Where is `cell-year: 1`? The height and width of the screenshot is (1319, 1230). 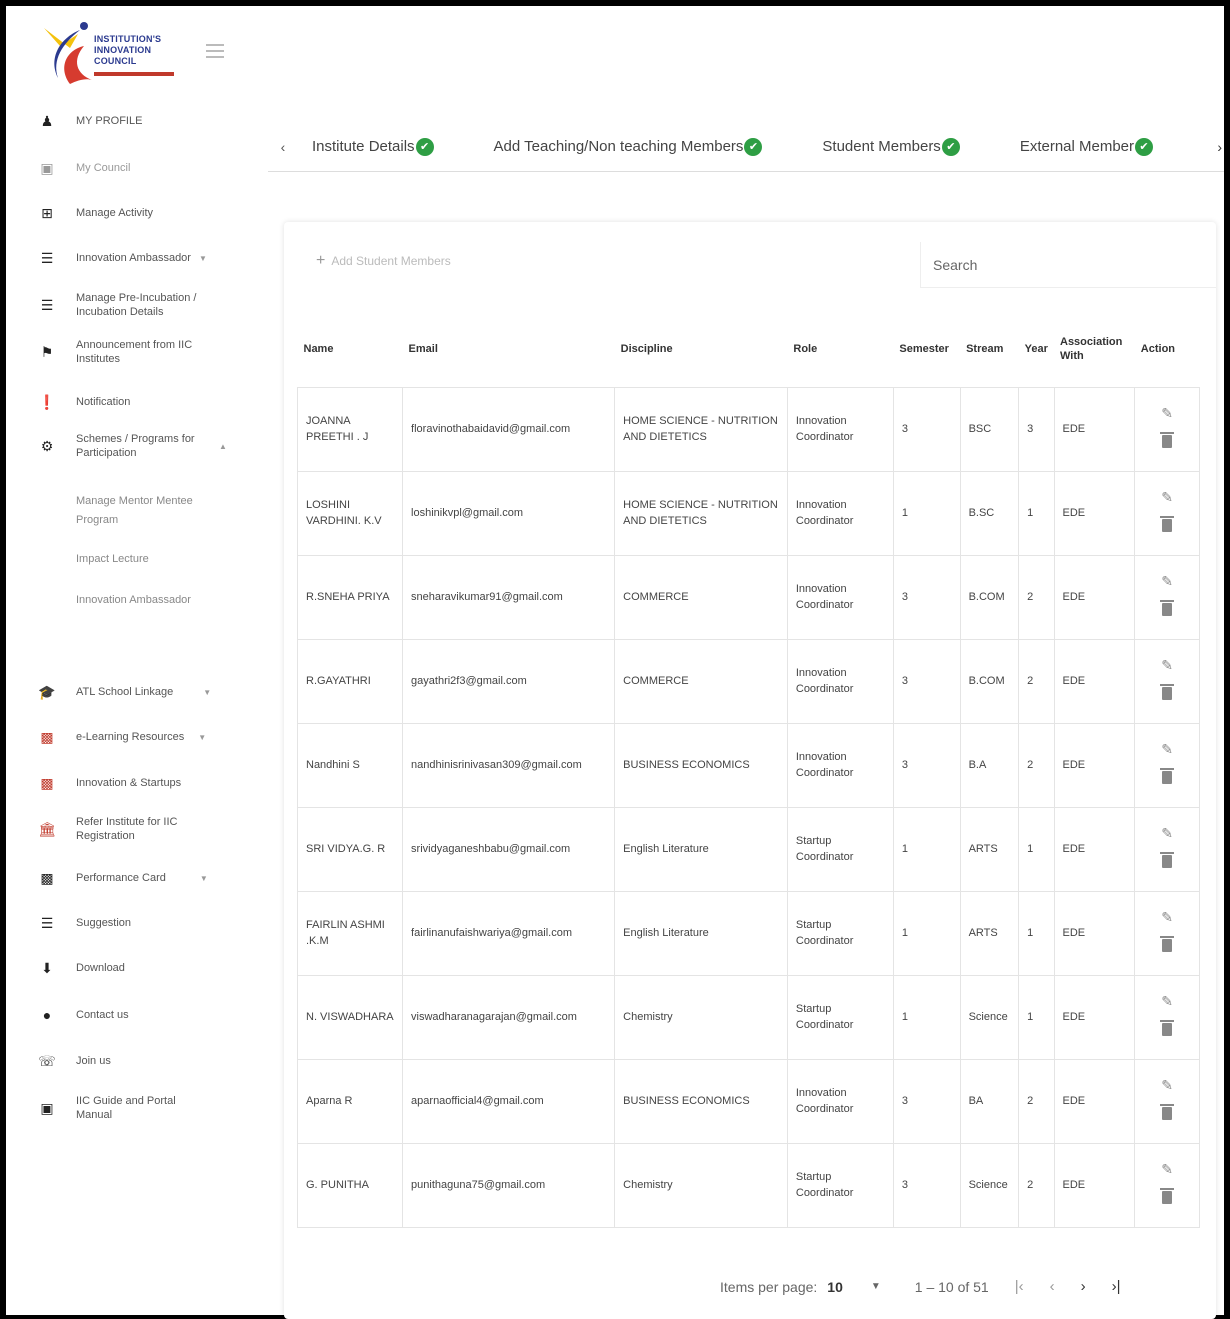
cell-year: 1 is located at coordinates (1036, 1017).